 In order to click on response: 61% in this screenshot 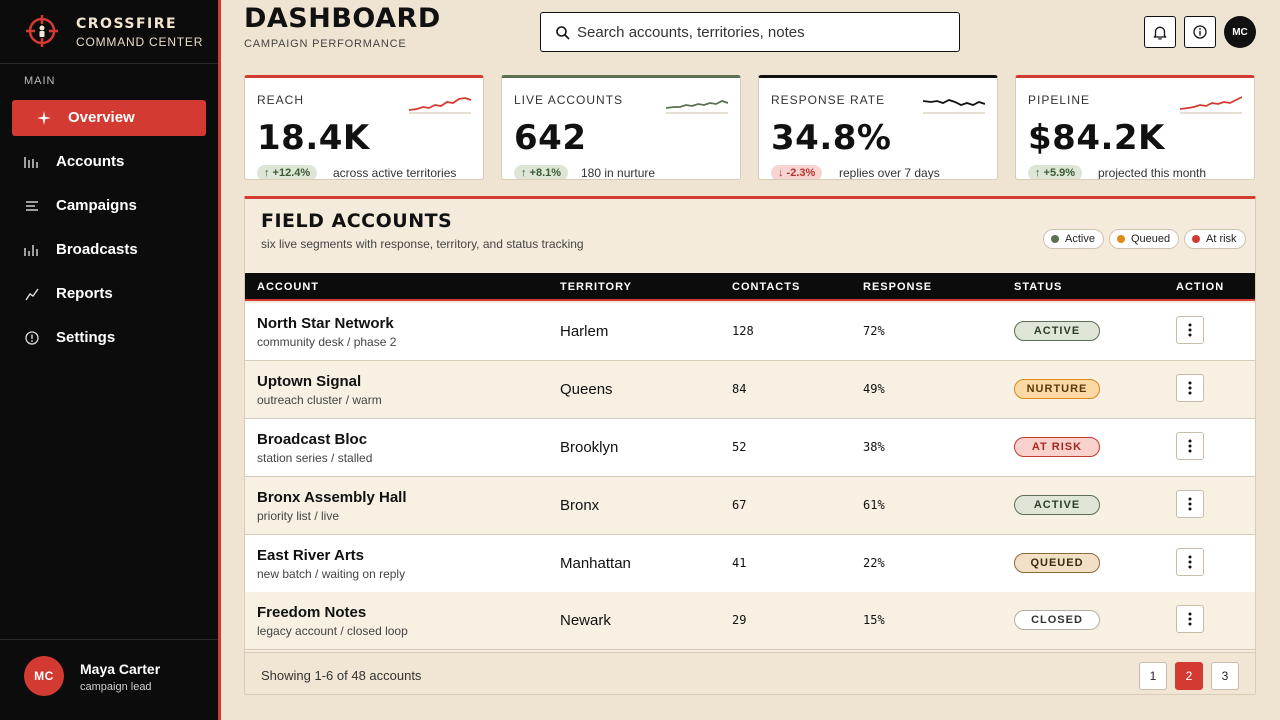, I will do `click(874, 505)`.